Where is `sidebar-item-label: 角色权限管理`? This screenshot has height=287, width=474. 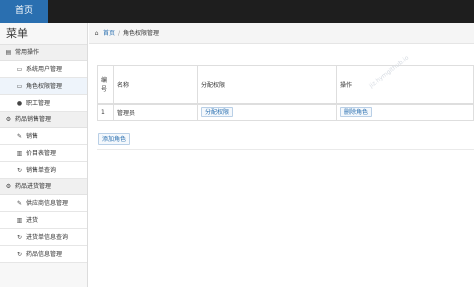
sidebar-item-label: 角色权限管理 is located at coordinates (44, 86).